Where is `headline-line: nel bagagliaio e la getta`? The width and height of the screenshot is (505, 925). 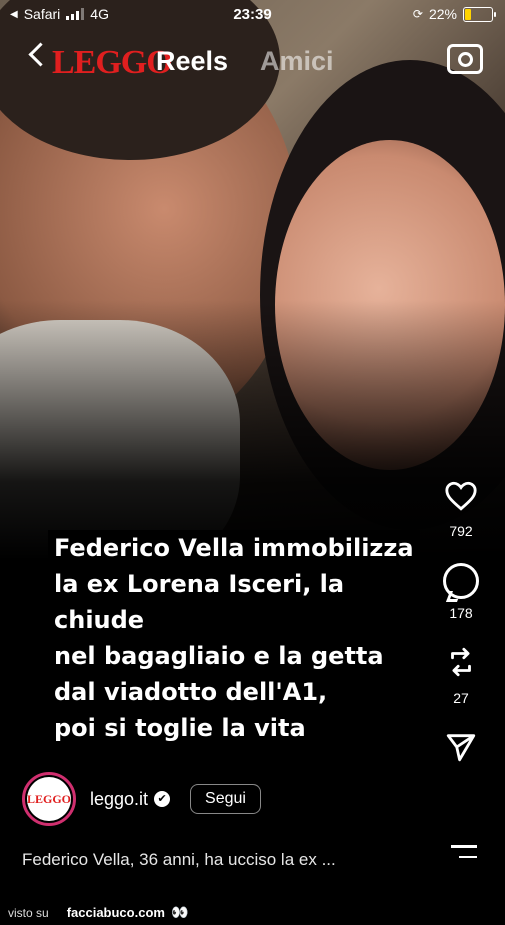
headline-line: nel bagagliaio e la getta is located at coordinates (219, 656).